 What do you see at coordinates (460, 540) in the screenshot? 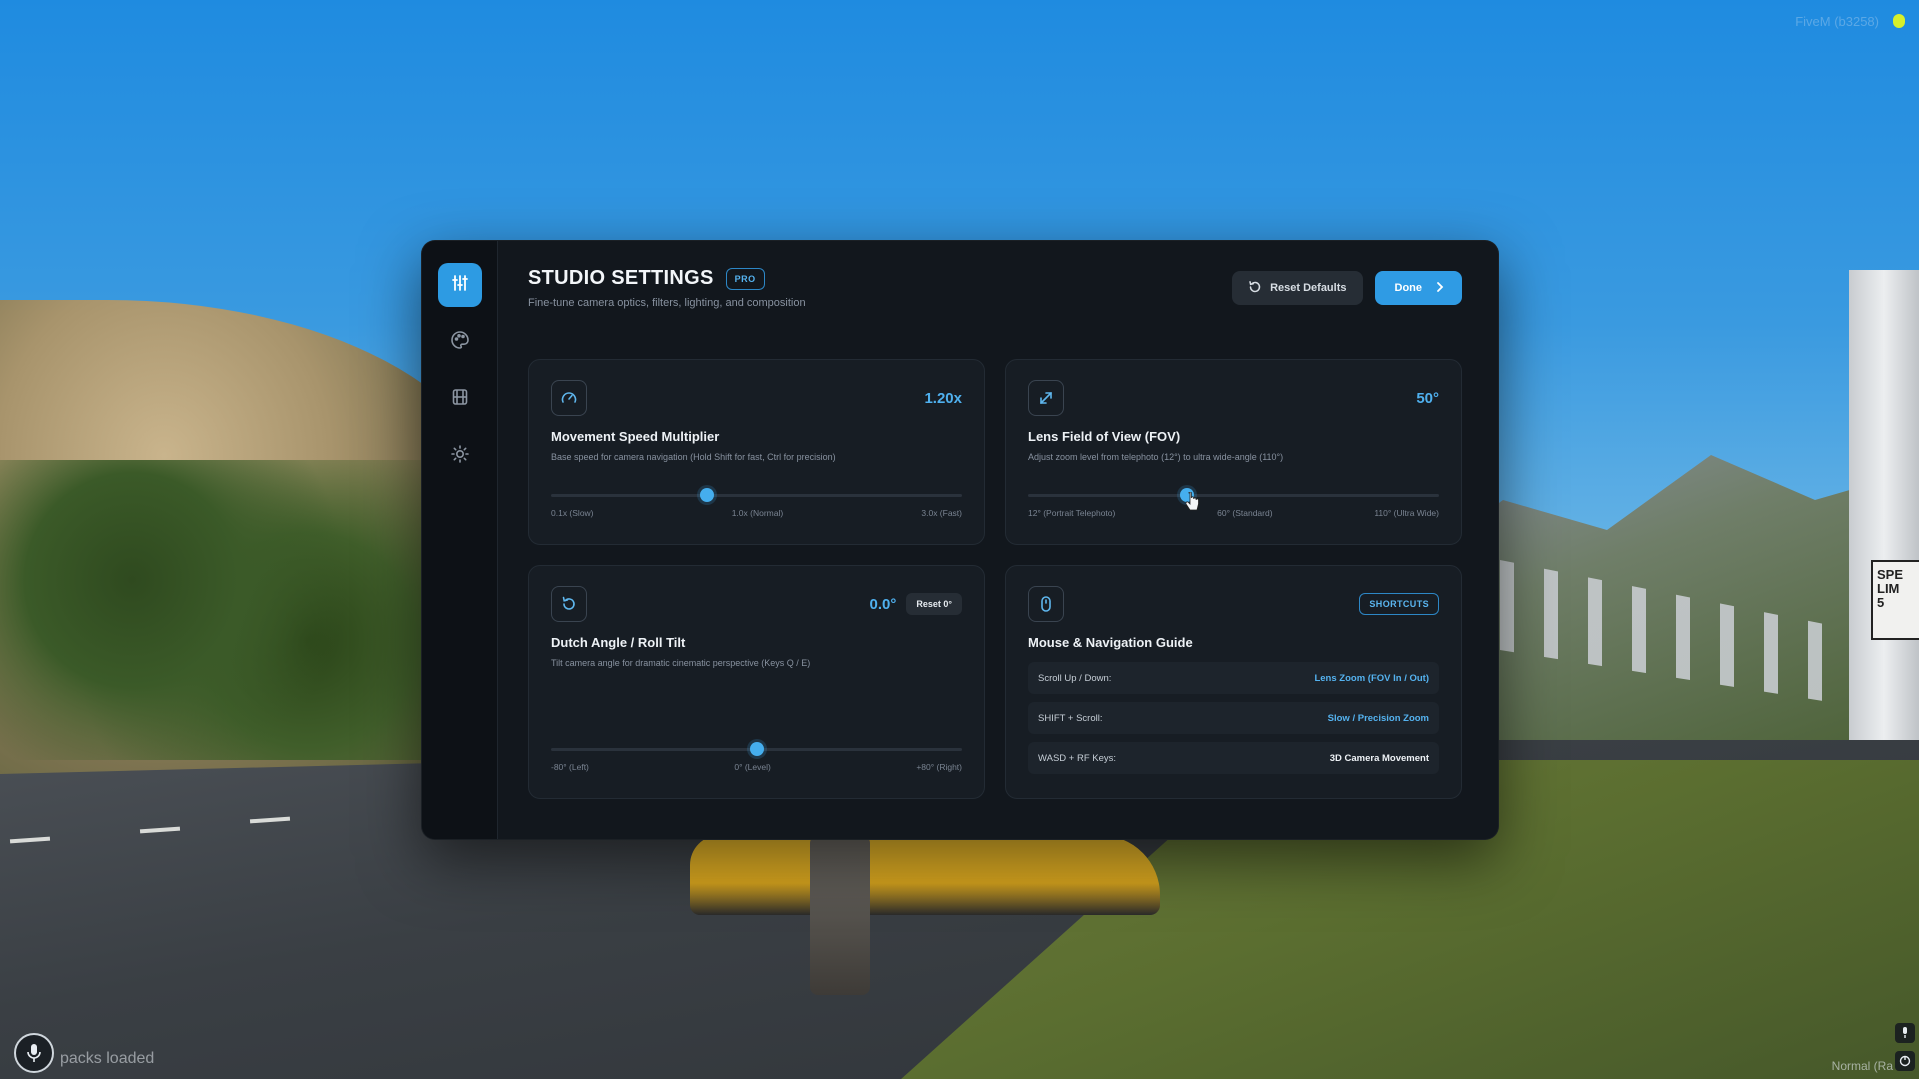
I see `sidebar` at bounding box center [460, 540].